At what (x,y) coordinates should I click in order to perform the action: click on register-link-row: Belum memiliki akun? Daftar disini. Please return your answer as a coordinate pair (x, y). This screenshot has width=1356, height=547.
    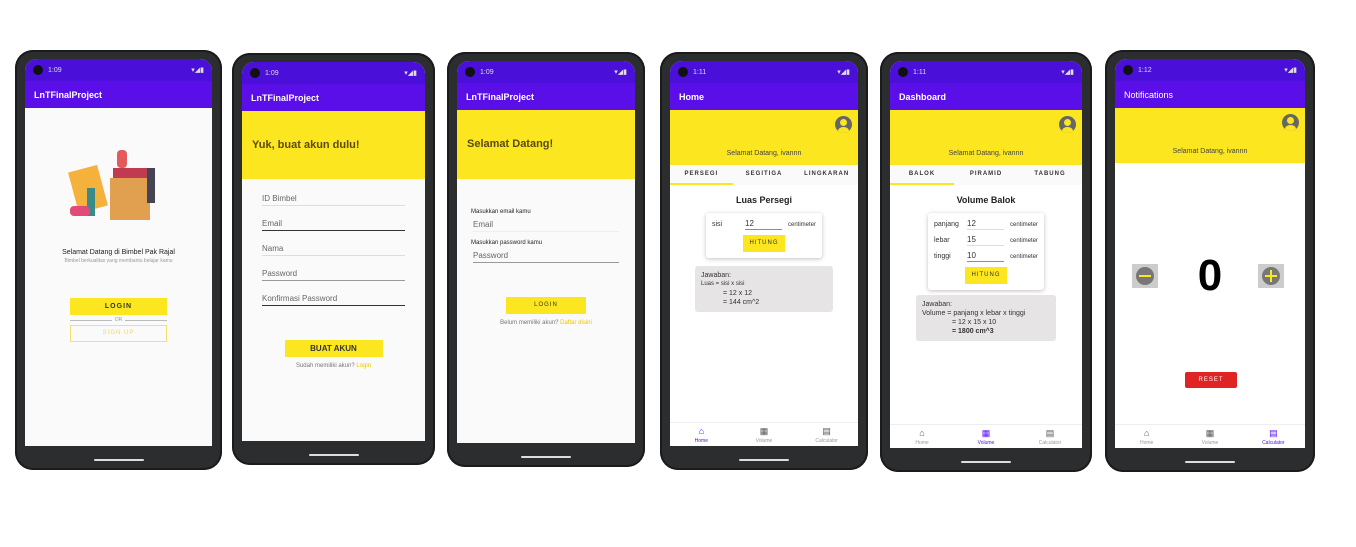
    Looking at the image, I should click on (546, 323).